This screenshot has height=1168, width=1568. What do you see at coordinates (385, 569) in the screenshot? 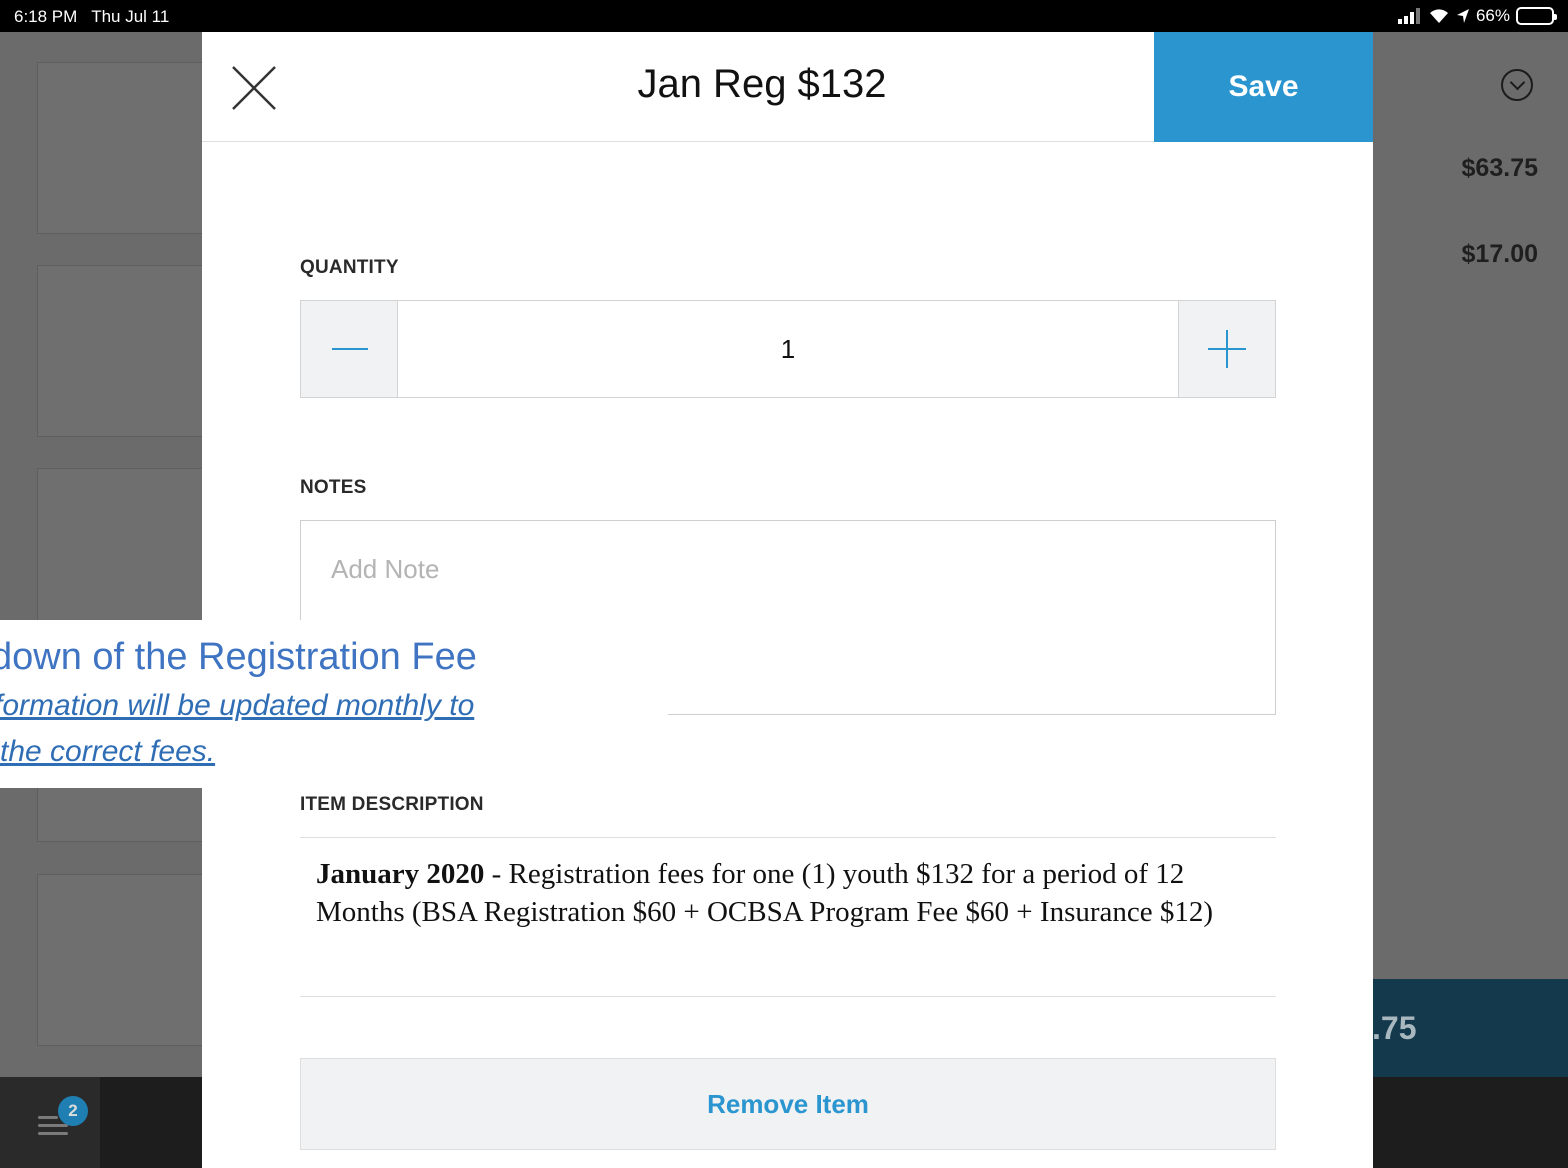
I see `notes-placeholder: Add Note` at bounding box center [385, 569].